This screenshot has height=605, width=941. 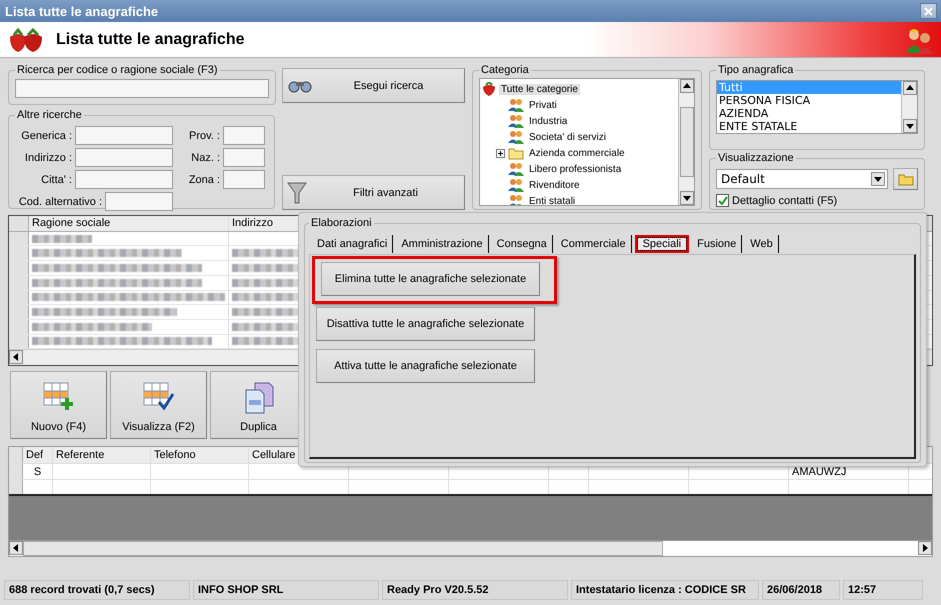 I want to click on checkbox-label: Dettaglio contatti (F5), so click(x=785, y=200).